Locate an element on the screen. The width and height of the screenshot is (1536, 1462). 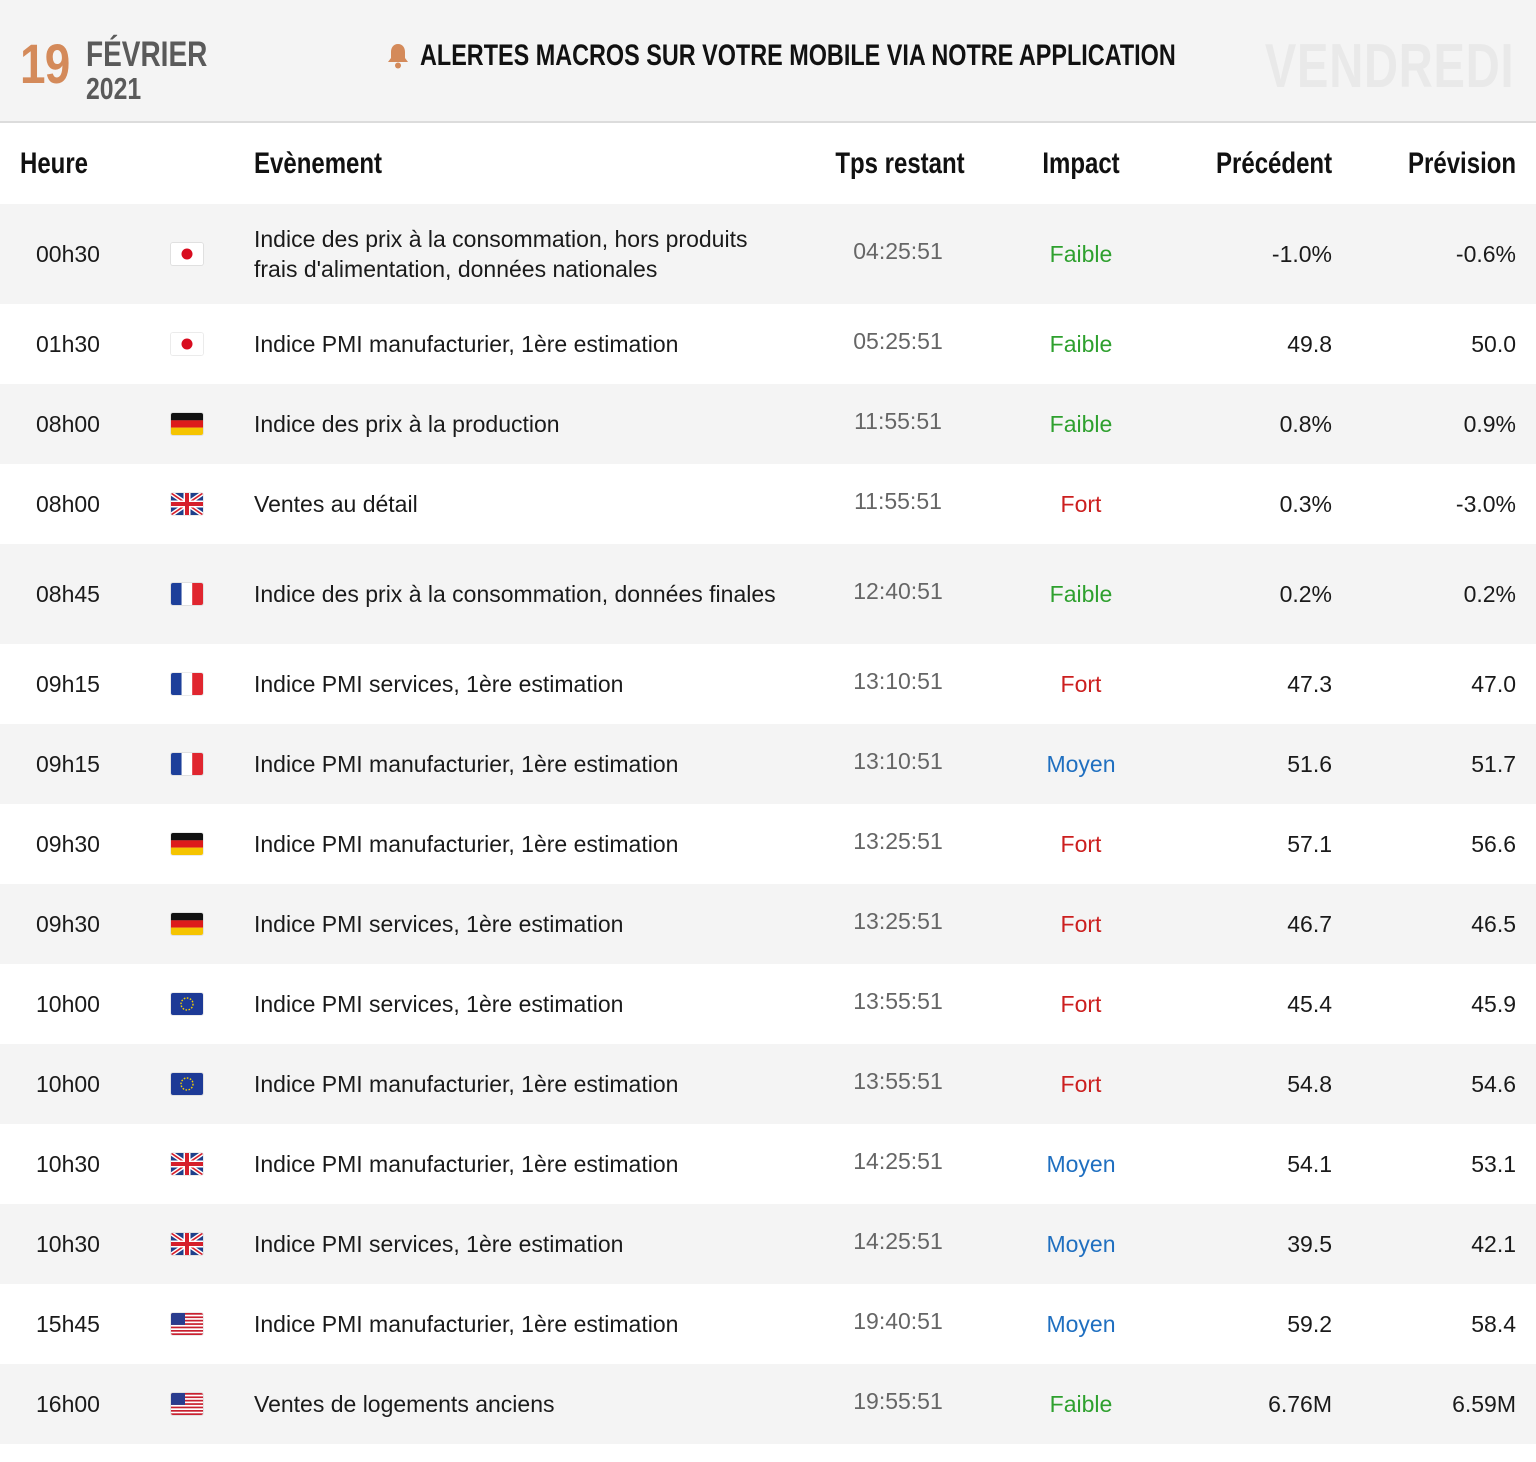
year-label: 2021 is located at coordinates (114, 88).